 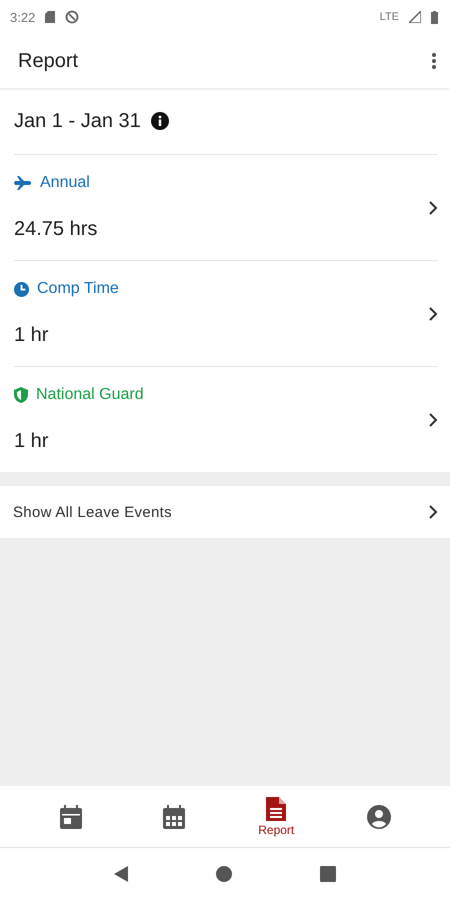 What do you see at coordinates (78, 289) in the screenshot?
I see `leave-type-name: Comp Time` at bounding box center [78, 289].